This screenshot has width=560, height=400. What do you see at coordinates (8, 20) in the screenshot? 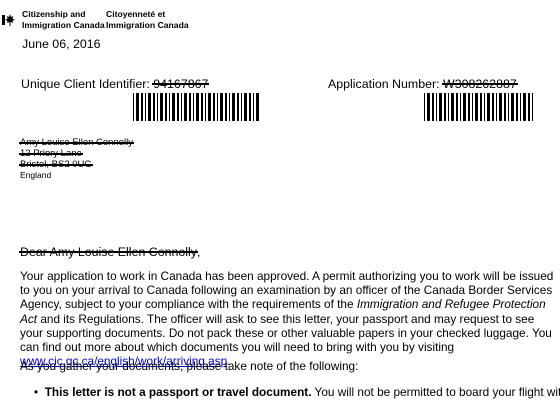
I see `canada-flag-icon` at bounding box center [8, 20].